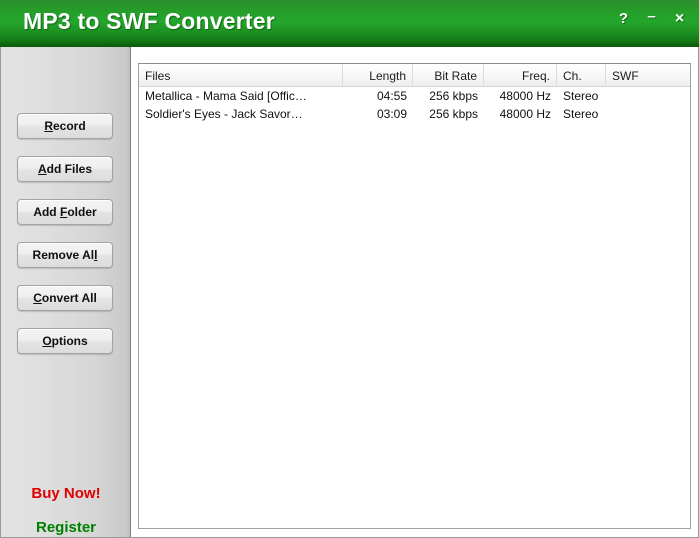  Describe the element at coordinates (391, 96) in the screenshot. I see `cell-length: 04:55` at that location.